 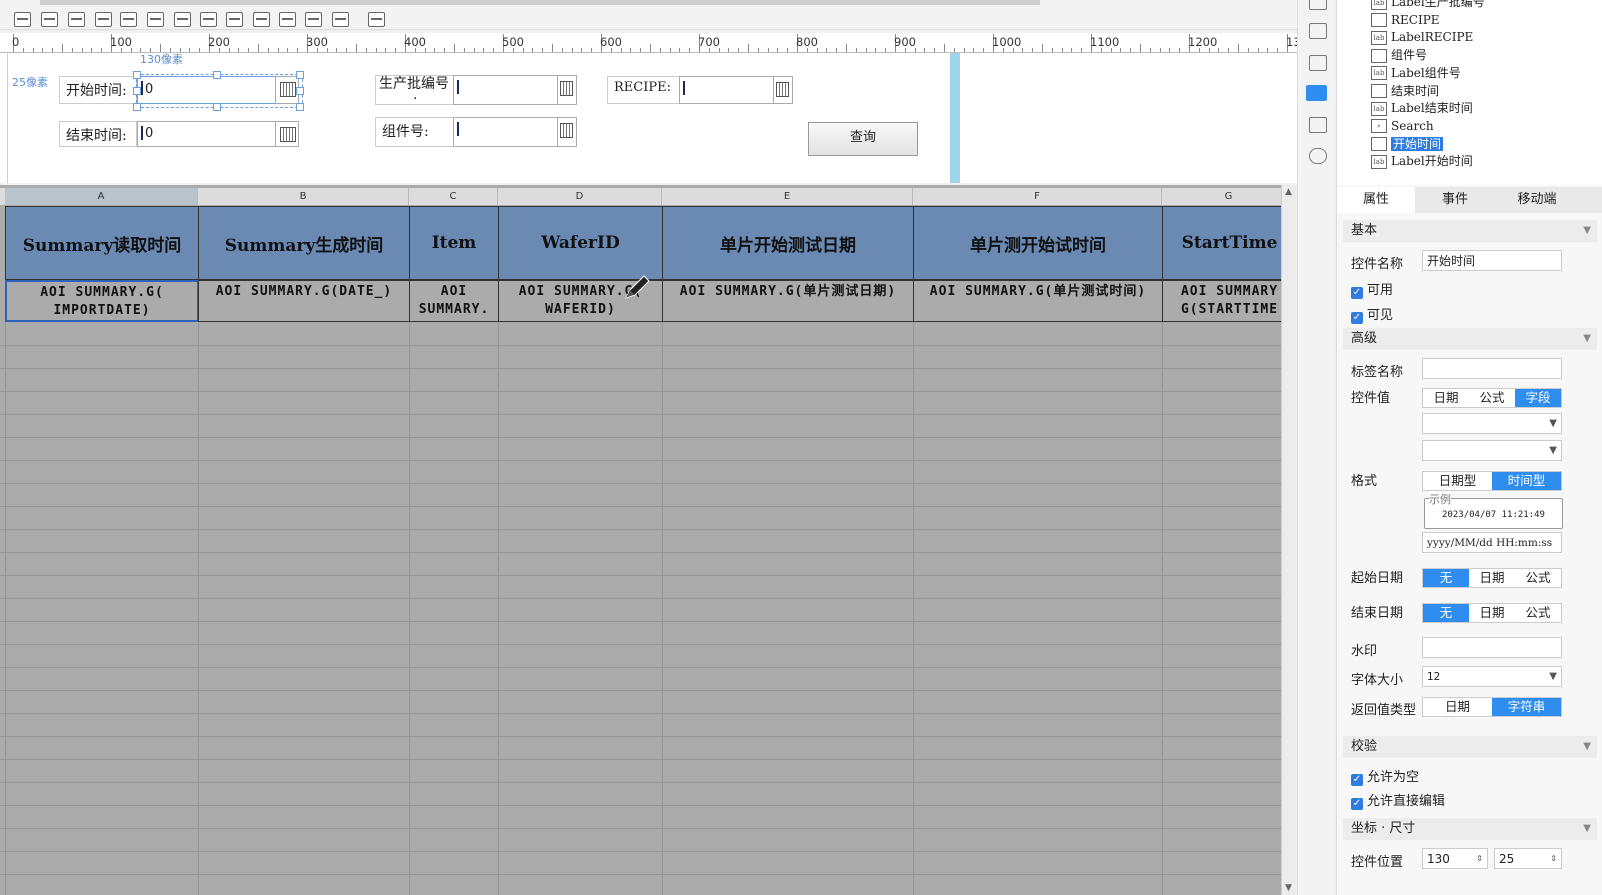 What do you see at coordinates (287, 19) in the screenshot?
I see `button-tool-icon` at bounding box center [287, 19].